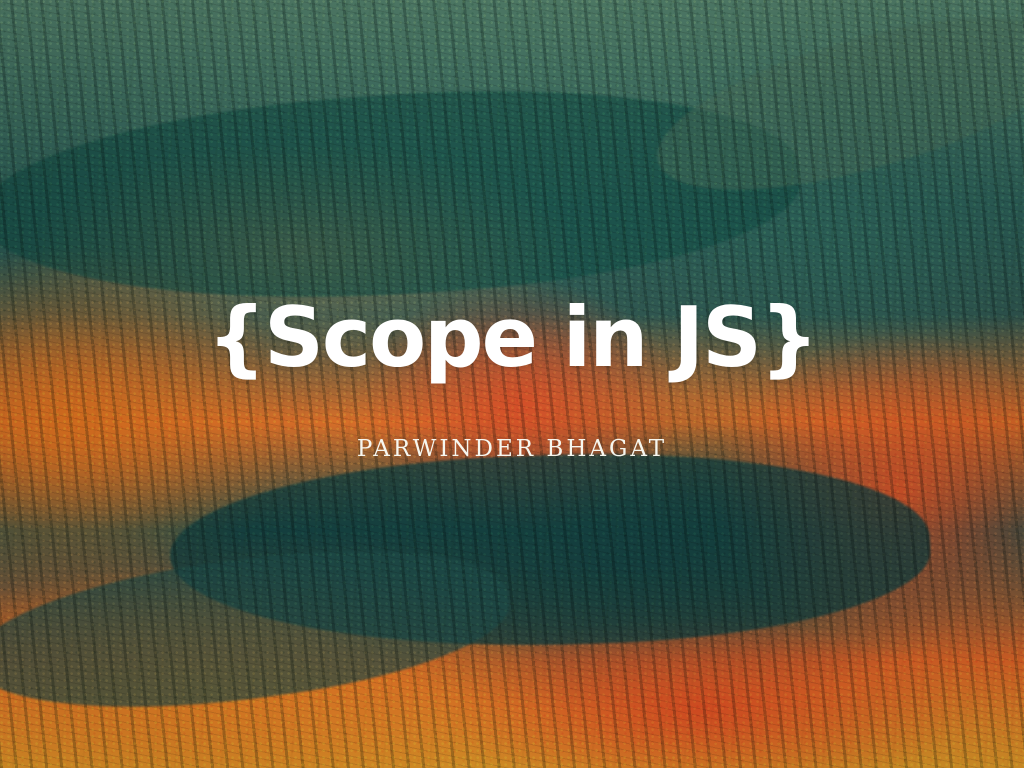  I want to click on title-area: {Scope in JS}, so click(512, 337).